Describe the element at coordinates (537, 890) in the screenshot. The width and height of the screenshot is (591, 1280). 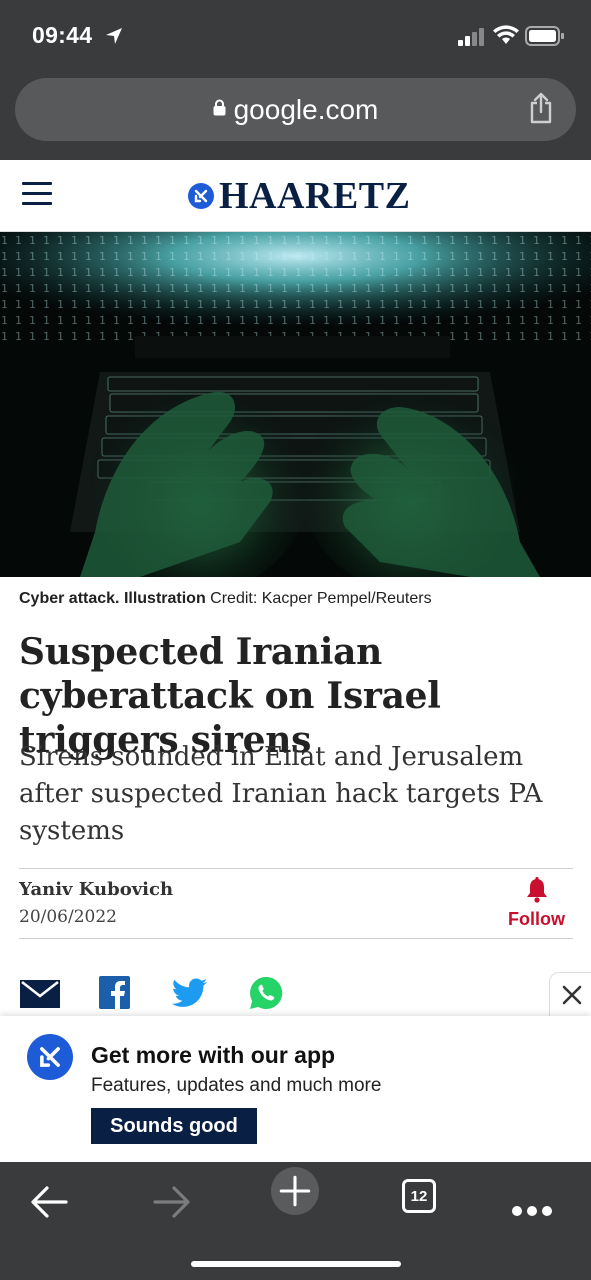
I see `bell-icon` at that location.